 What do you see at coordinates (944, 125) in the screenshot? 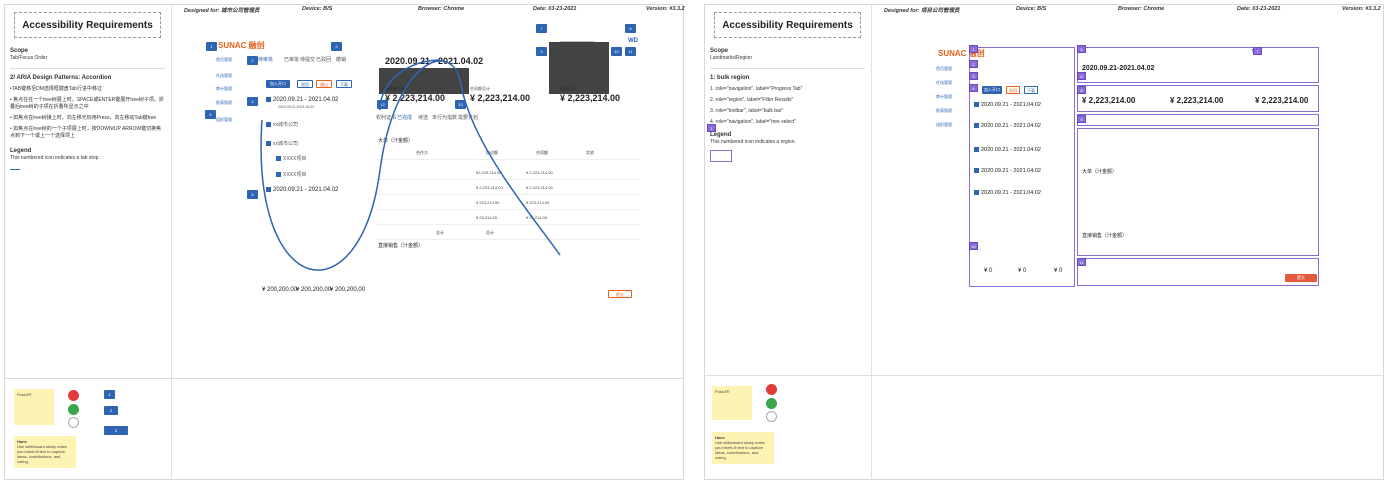
I see `nav-item-4: 组织管理` at bounding box center [944, 125].